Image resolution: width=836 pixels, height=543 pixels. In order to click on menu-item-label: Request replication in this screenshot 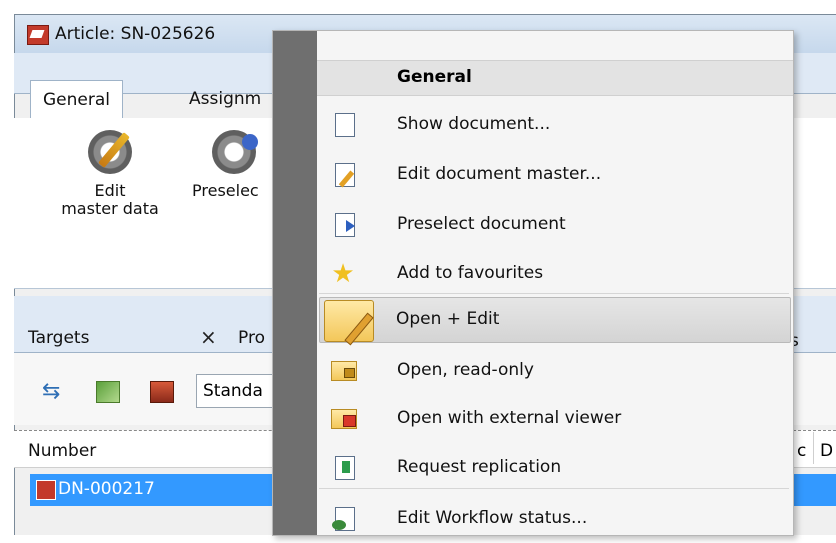, I will do `click(479, 467)`.